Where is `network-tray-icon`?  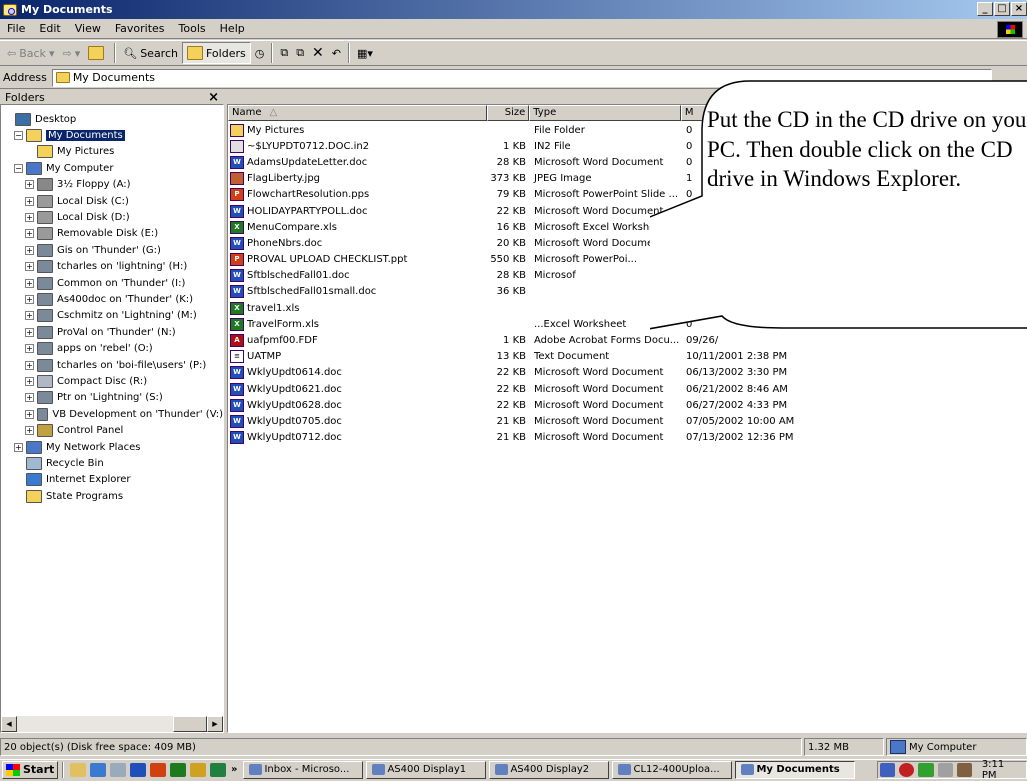 network-tray-icon is located at coordinates (888, 770).